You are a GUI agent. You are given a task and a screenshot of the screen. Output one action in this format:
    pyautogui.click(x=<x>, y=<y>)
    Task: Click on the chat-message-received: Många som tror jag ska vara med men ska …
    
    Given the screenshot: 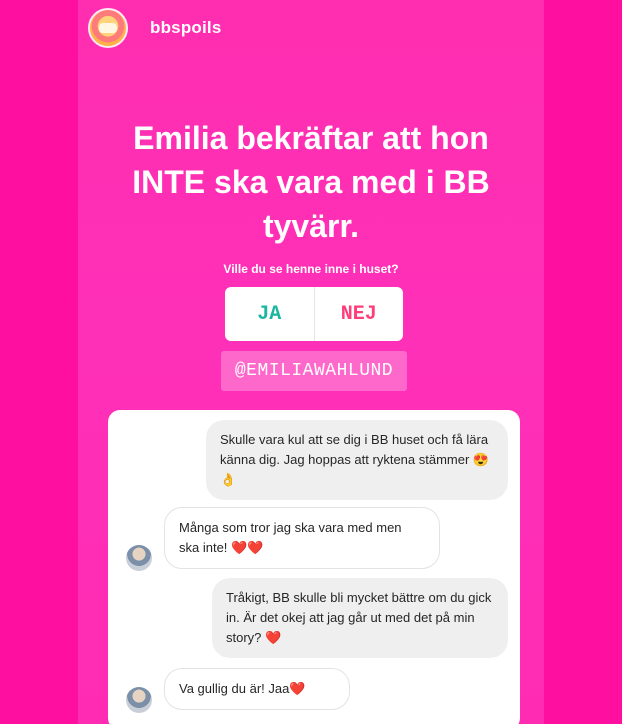 What is the action you would take?
    pyautogui.click(x=302, y=538)
    